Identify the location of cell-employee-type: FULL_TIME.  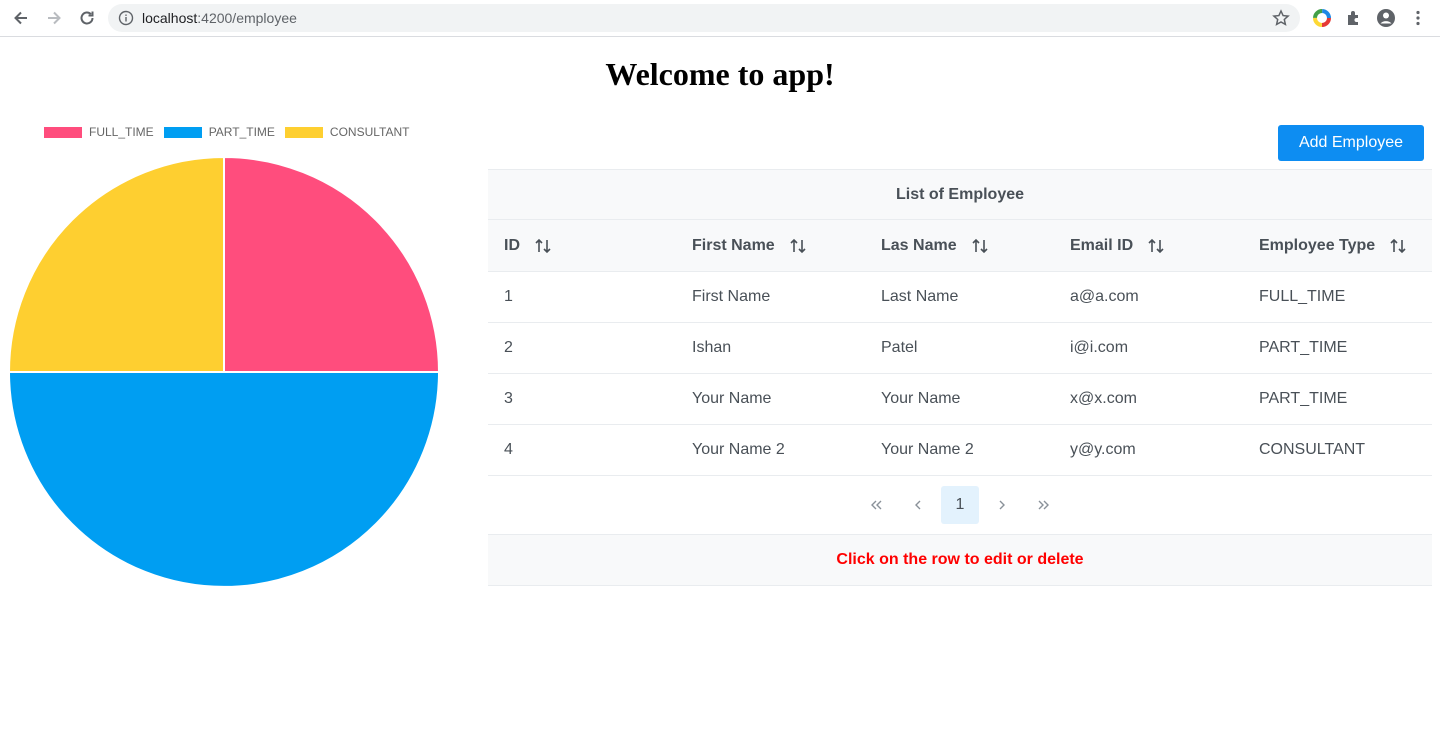
(1302, 296).